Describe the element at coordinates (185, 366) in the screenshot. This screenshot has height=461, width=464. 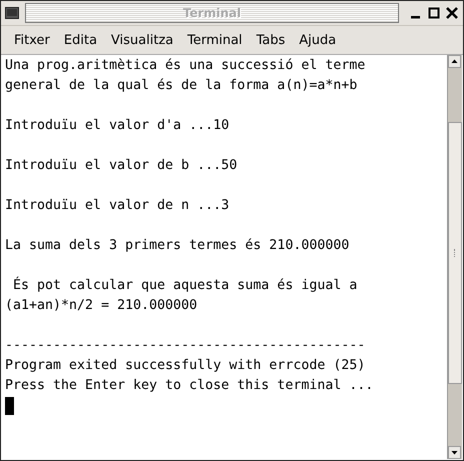
I see `terminal-line: Program exited successfully with errcode (25)` at that location.